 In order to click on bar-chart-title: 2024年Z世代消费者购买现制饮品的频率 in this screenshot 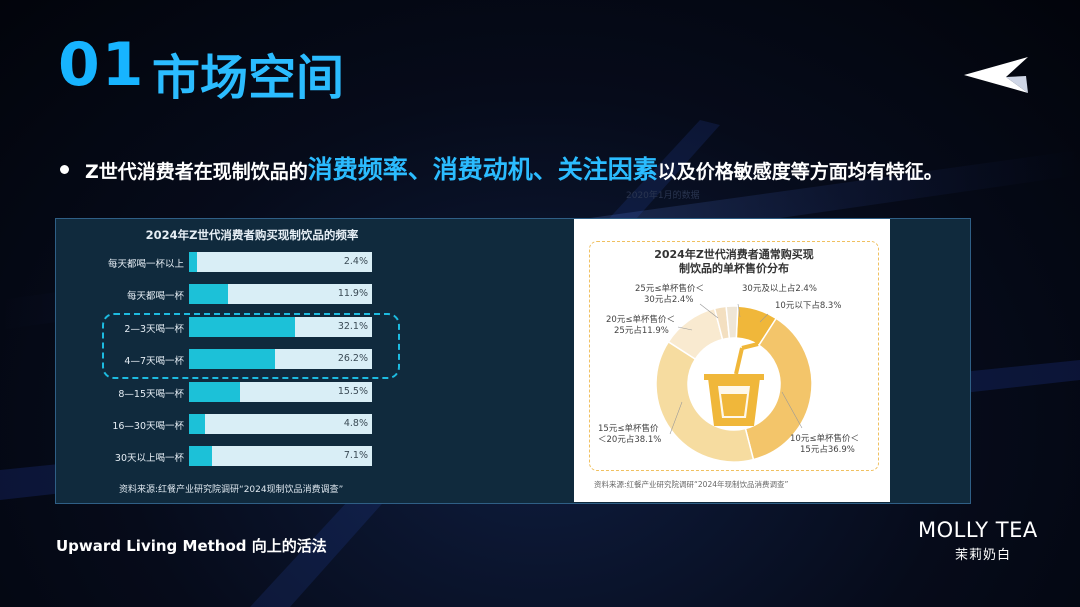, I will do `click(252, 235)`.